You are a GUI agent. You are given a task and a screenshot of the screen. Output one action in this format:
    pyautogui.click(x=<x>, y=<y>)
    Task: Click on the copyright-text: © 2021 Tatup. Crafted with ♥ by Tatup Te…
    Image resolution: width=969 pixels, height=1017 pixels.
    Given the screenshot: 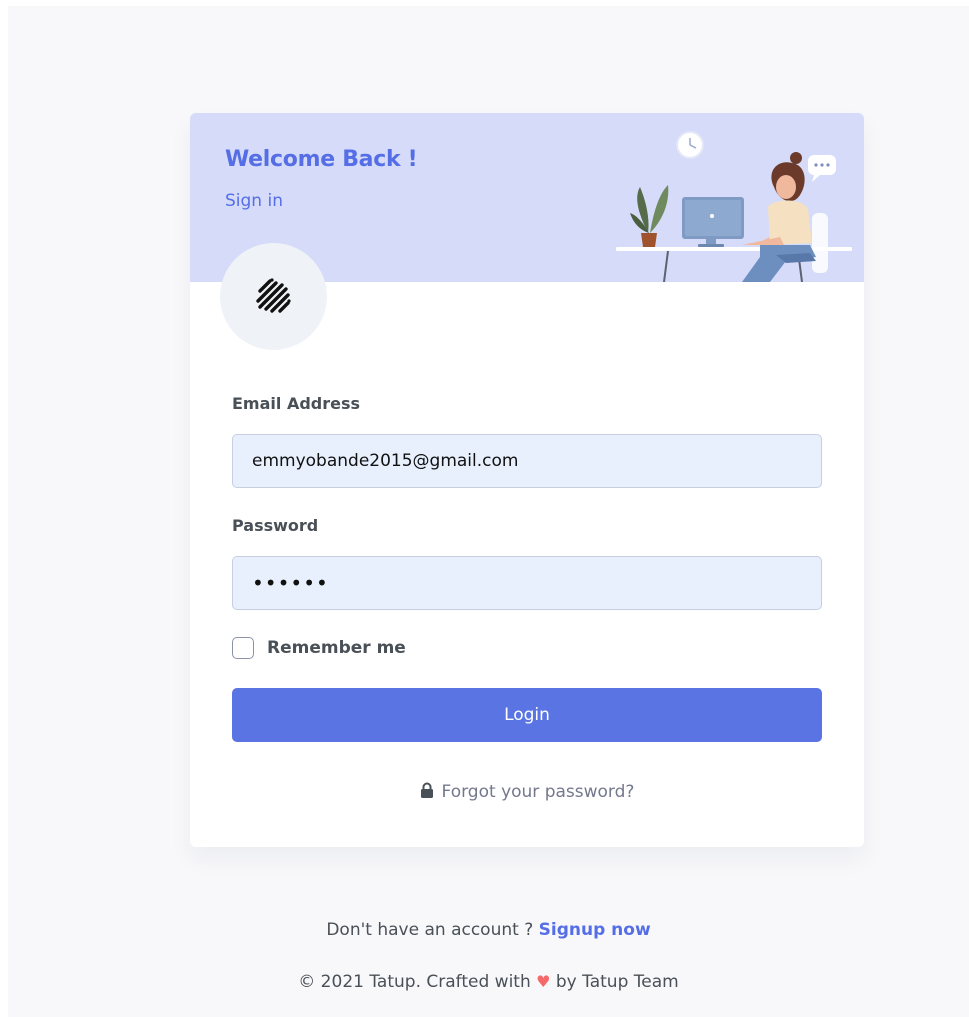 What is the action you would take?
    pyautogui.click(x=488, y=982)
    